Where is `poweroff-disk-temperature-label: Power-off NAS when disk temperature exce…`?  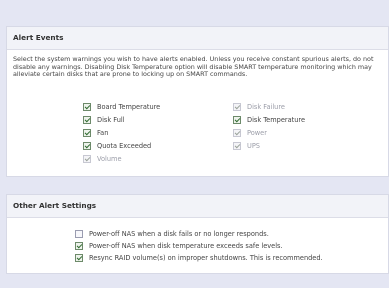 poweroff-disk-temperature-label: Power-off NAS when disk temperature exce… is located at coordinates (186, 246).